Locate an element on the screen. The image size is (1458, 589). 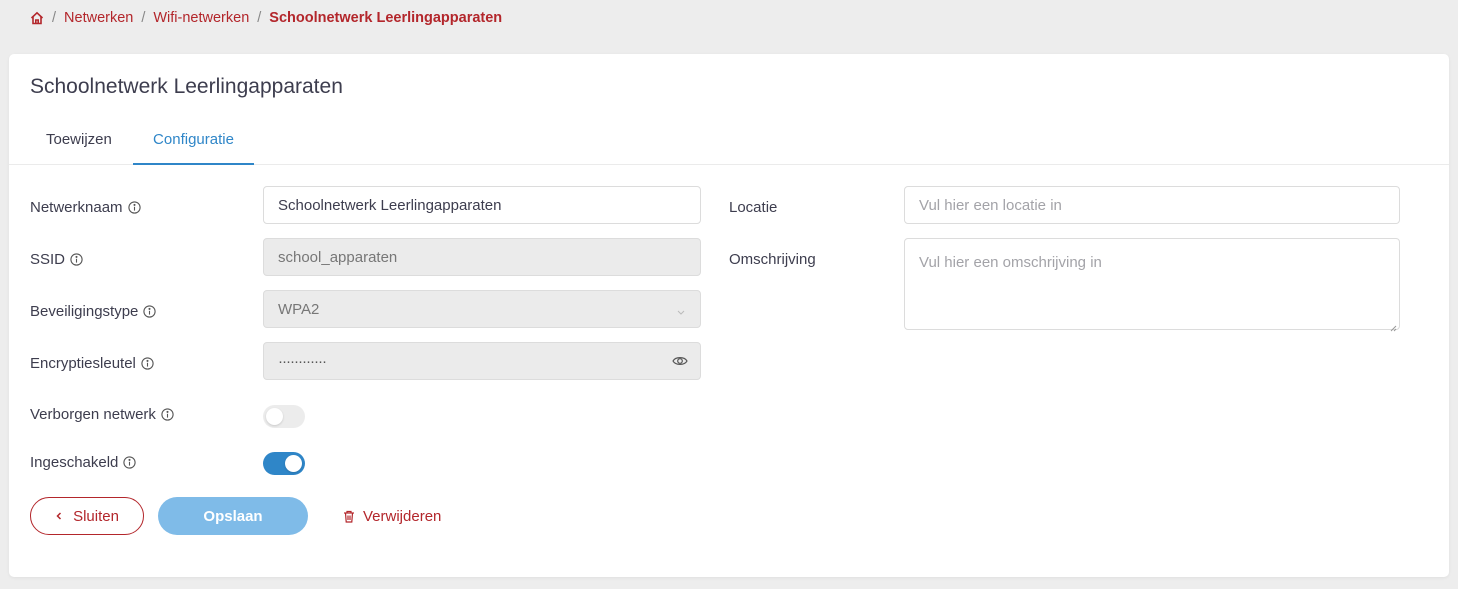
location-input: Vul hier een locatie in is located at coordinates (1152, 205).